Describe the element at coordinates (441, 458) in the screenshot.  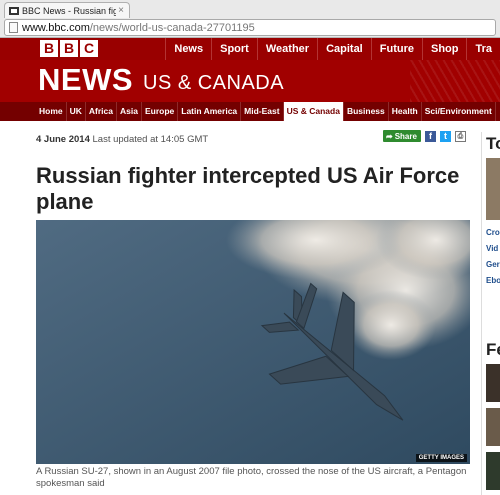
I see `image-credit: GETTY IMAGES` at that location.